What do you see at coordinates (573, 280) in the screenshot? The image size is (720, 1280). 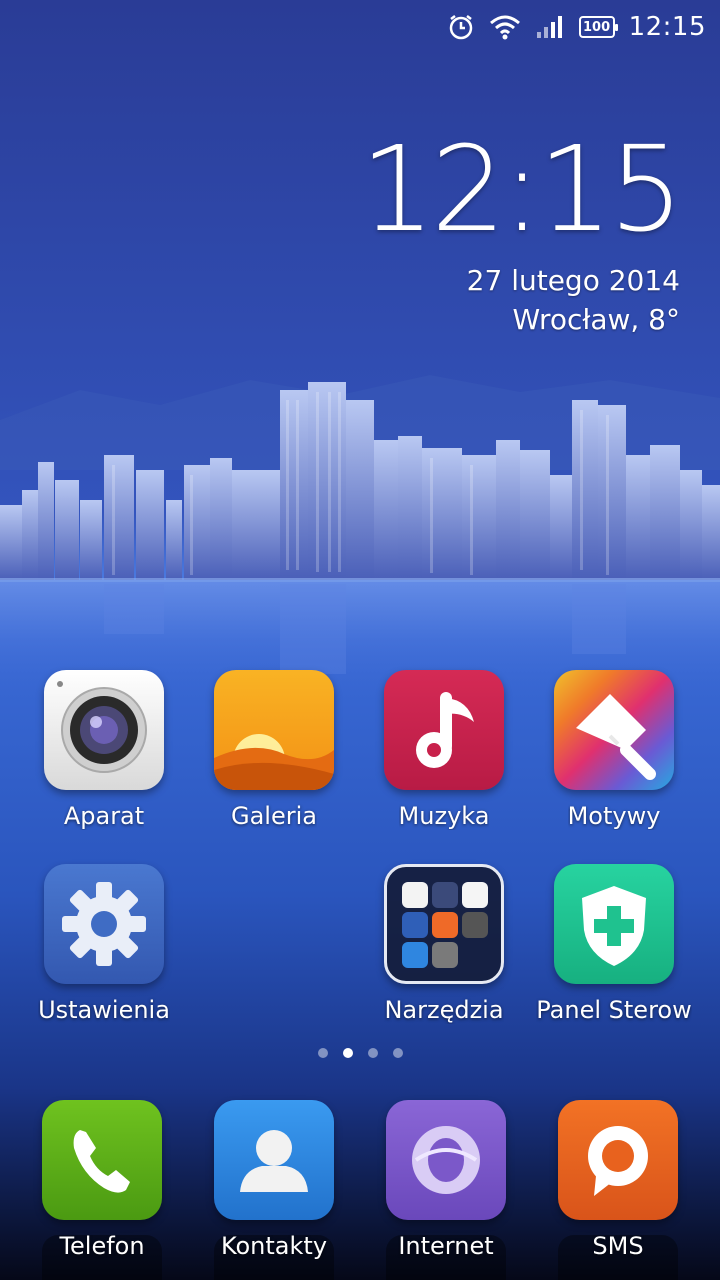 I see `clock-date: 27 lutego 2014` at bounding box center [573, 280].